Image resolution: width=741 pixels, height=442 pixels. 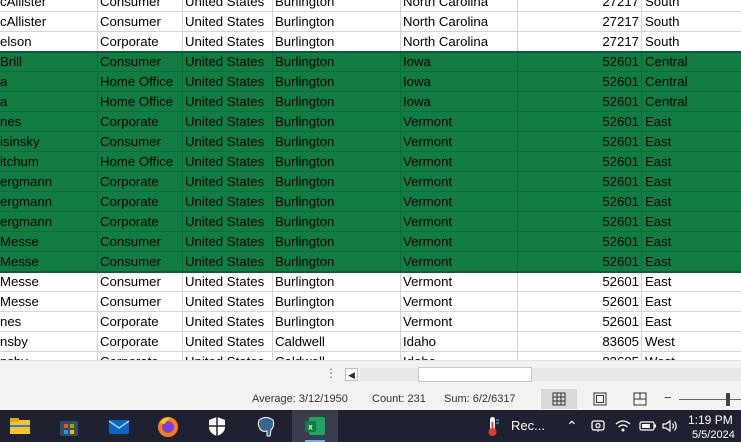 I want to click on sheet-tab-splitter-icon: ⋮, so click(x=331, y=373).